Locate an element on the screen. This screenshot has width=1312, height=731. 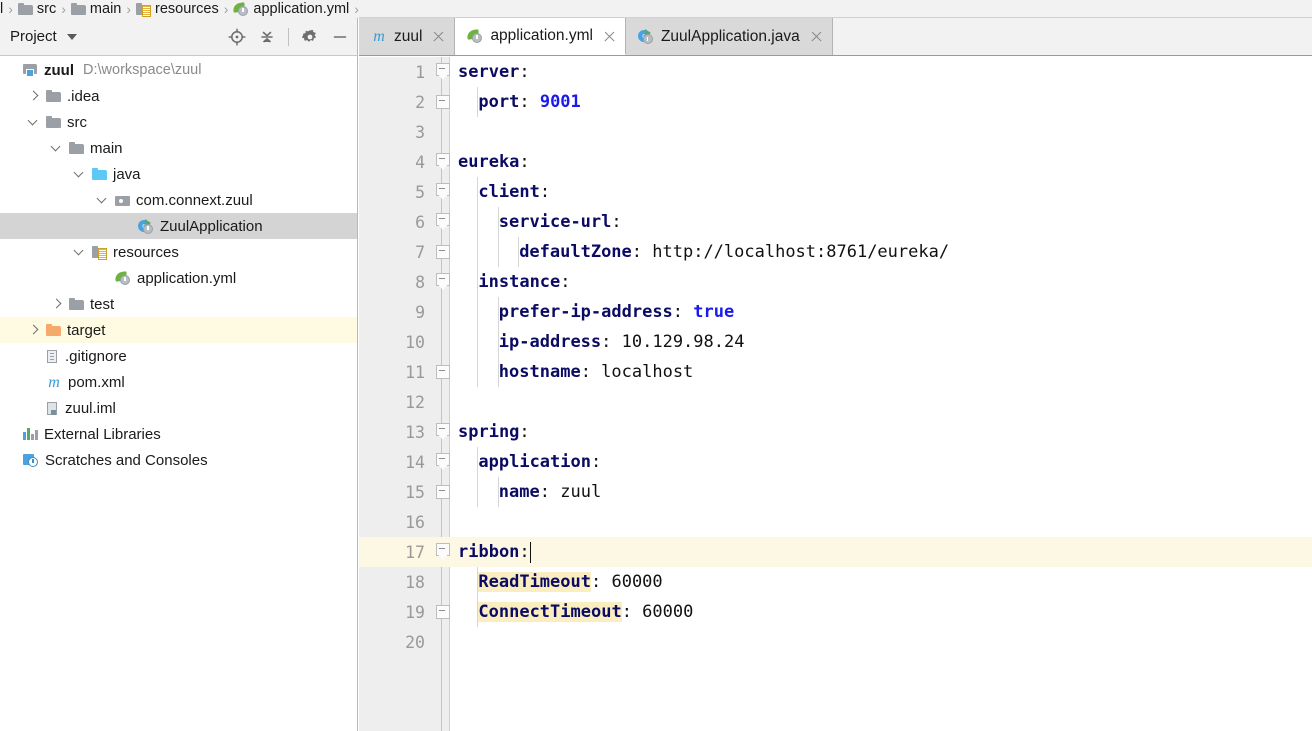
tree-item-external-libraries: External Libraries is located at coordinates (178, 434).